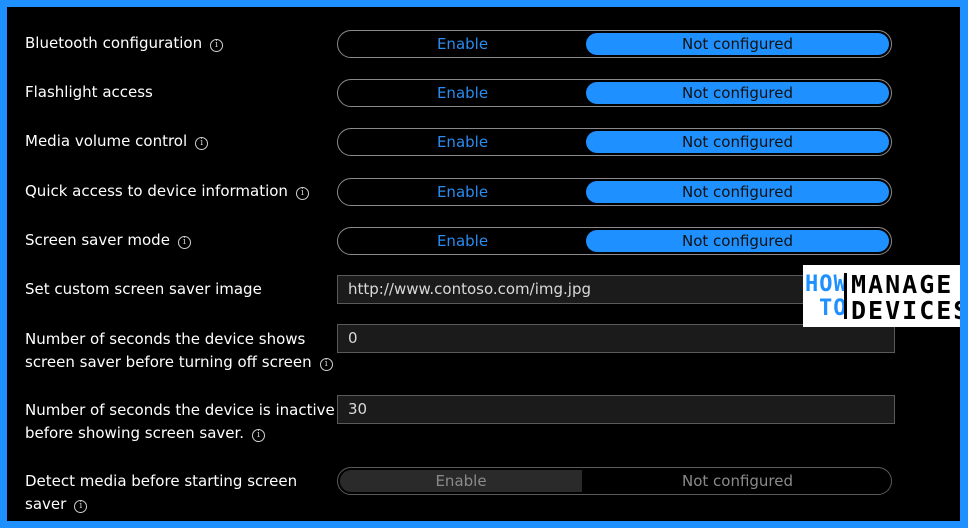 The image size is (968, 528). I want to click on logo-manage: MANAGE, so click(902, 284).